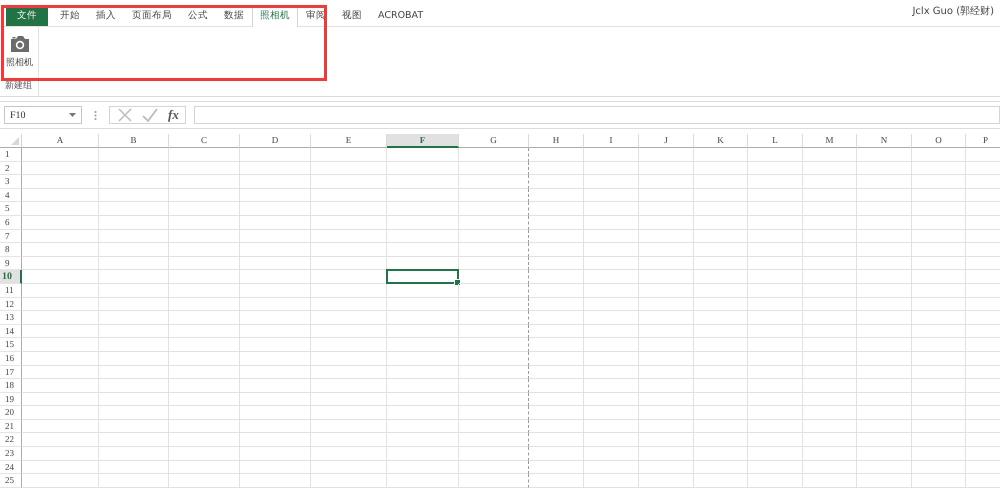 This screenshot has height=500, width=1000. I want to click on camera-icon, so click(19, 44).